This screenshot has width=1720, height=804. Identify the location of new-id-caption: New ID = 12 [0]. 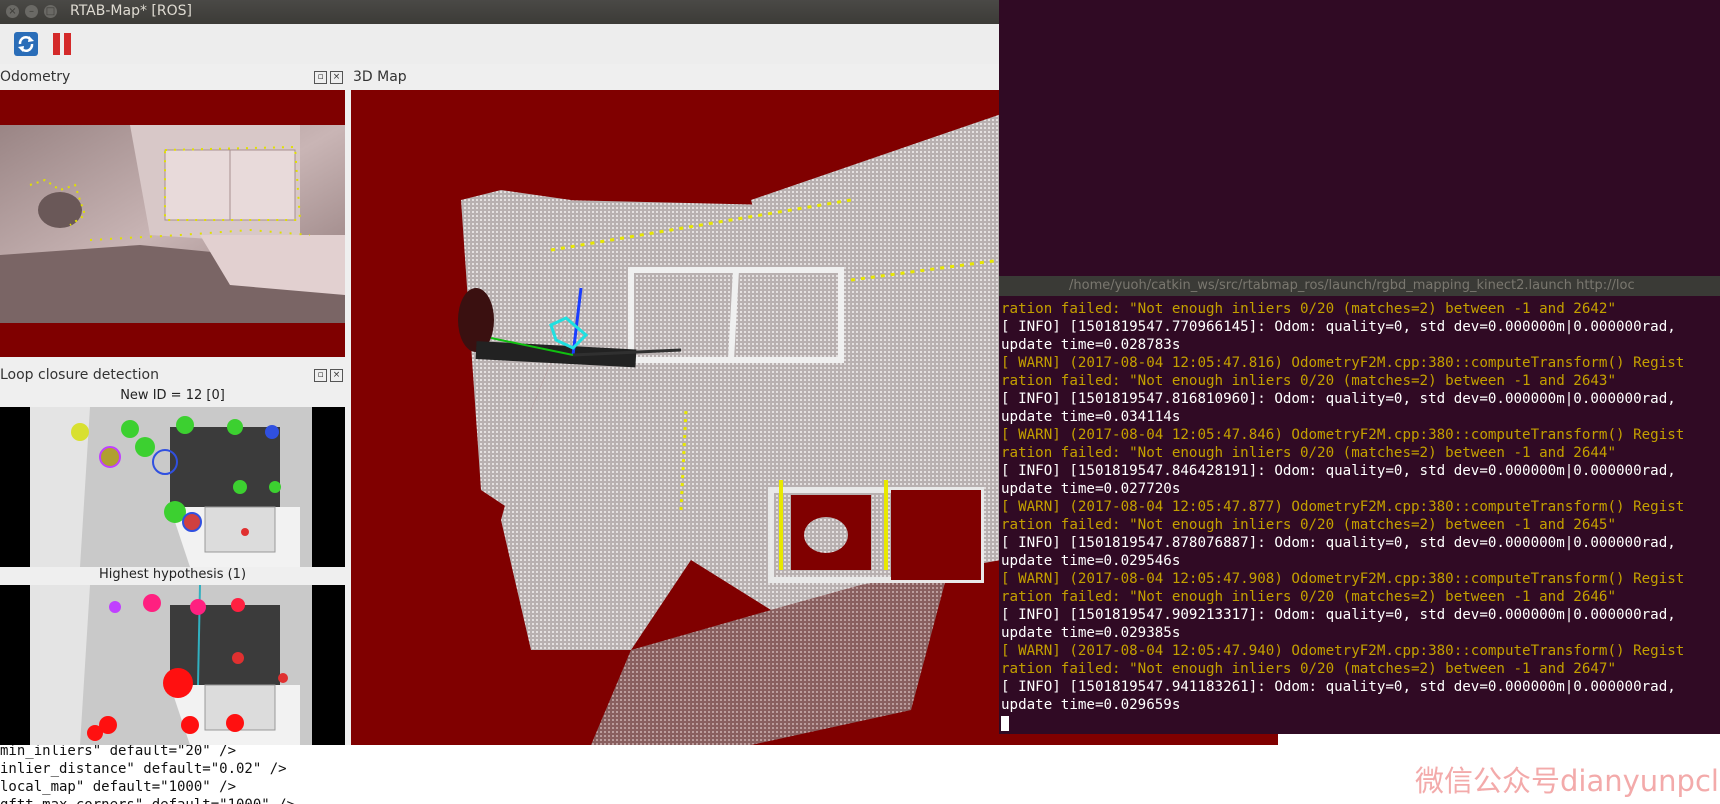
(172, 395).